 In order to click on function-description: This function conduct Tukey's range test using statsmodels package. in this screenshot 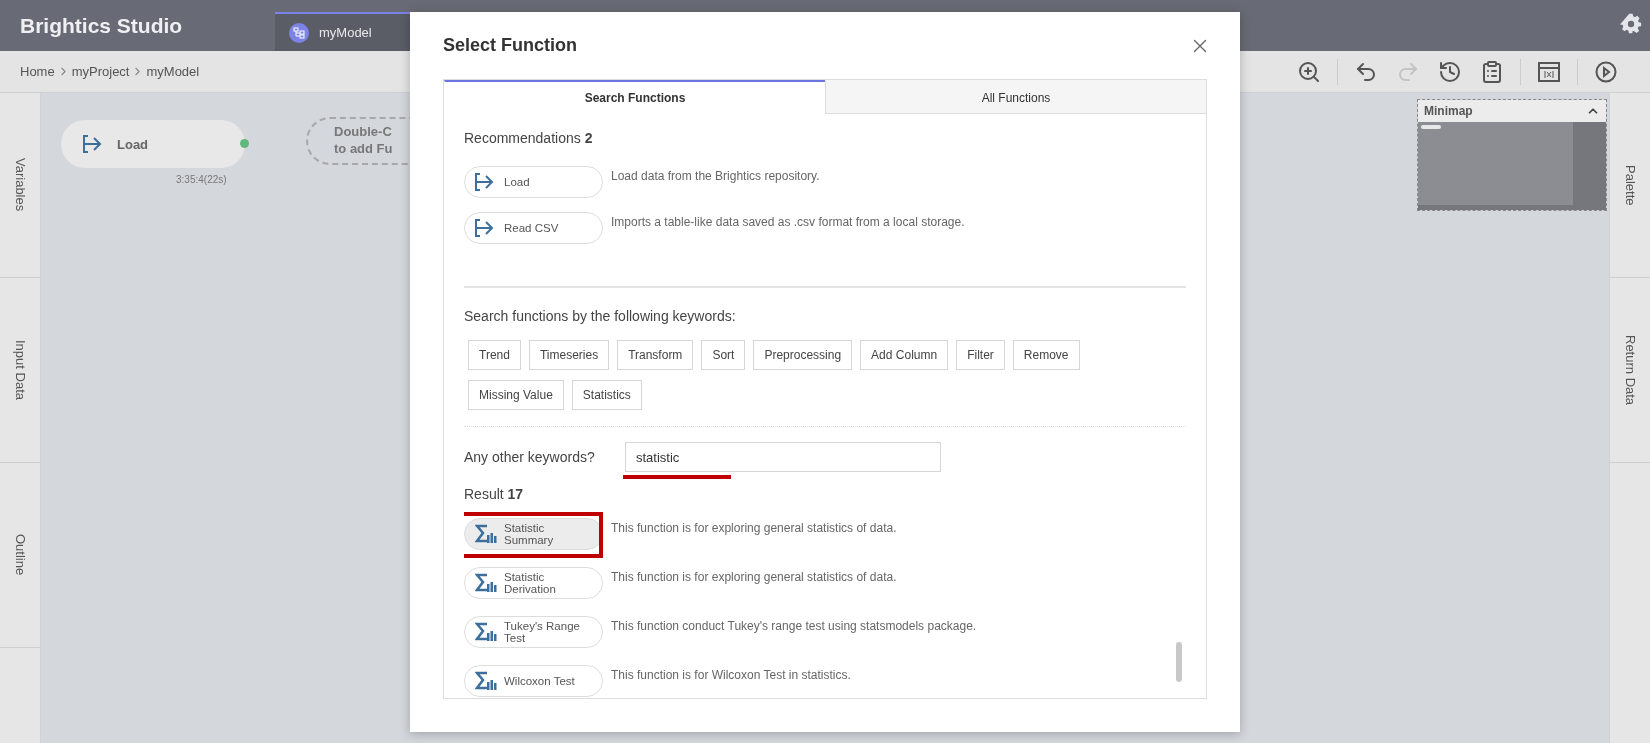, I will do `click(794, 625)`.